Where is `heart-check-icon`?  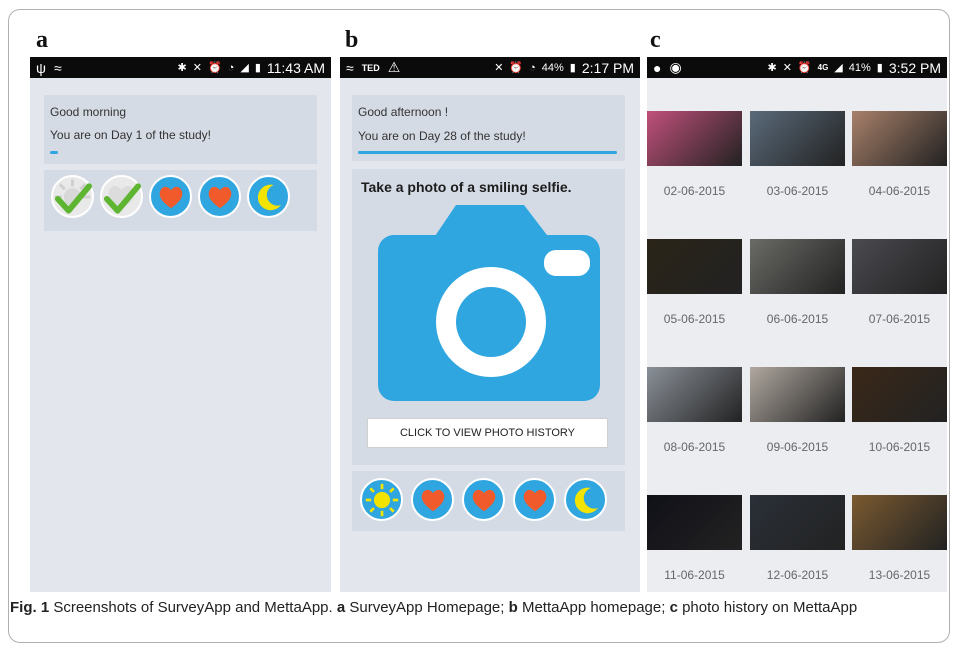
heart-check-icon is located at coordinates (122, 198).